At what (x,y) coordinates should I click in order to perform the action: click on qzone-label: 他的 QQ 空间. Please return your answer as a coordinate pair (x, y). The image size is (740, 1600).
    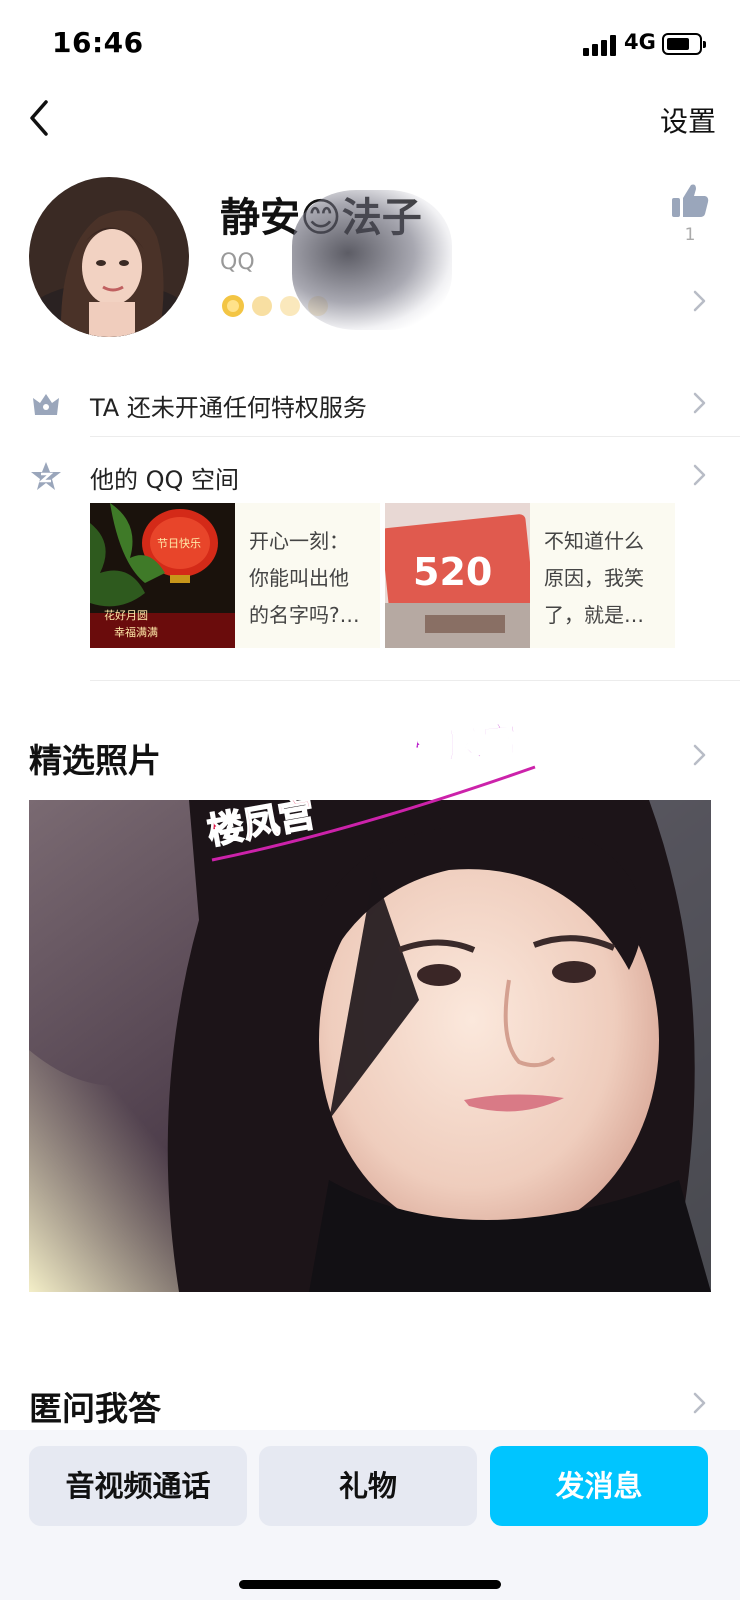
    Looking at the image, I should click on (165, 480).